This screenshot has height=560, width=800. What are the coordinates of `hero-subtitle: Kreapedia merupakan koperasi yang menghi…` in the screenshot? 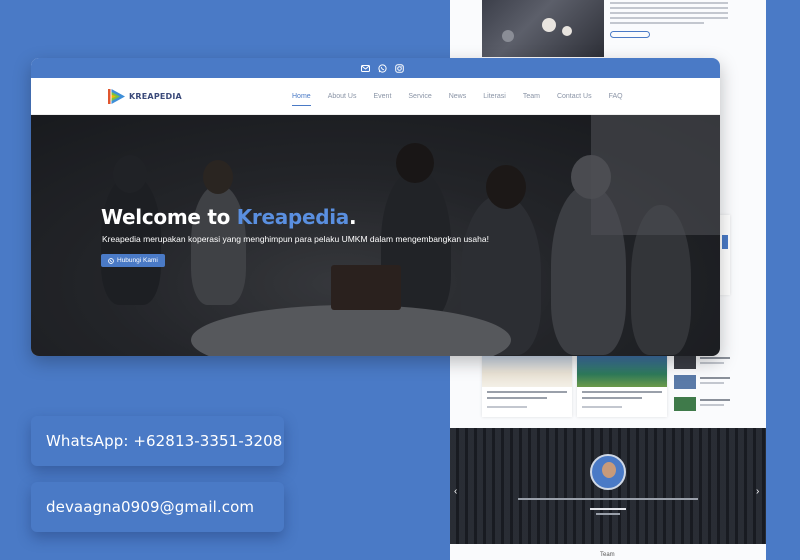 It's located at (295, 239).